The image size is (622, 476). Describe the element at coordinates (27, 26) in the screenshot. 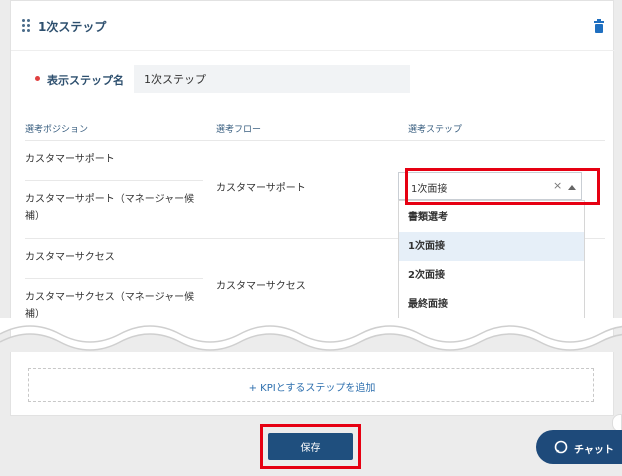

I see `drag-handle-icon` at that location.